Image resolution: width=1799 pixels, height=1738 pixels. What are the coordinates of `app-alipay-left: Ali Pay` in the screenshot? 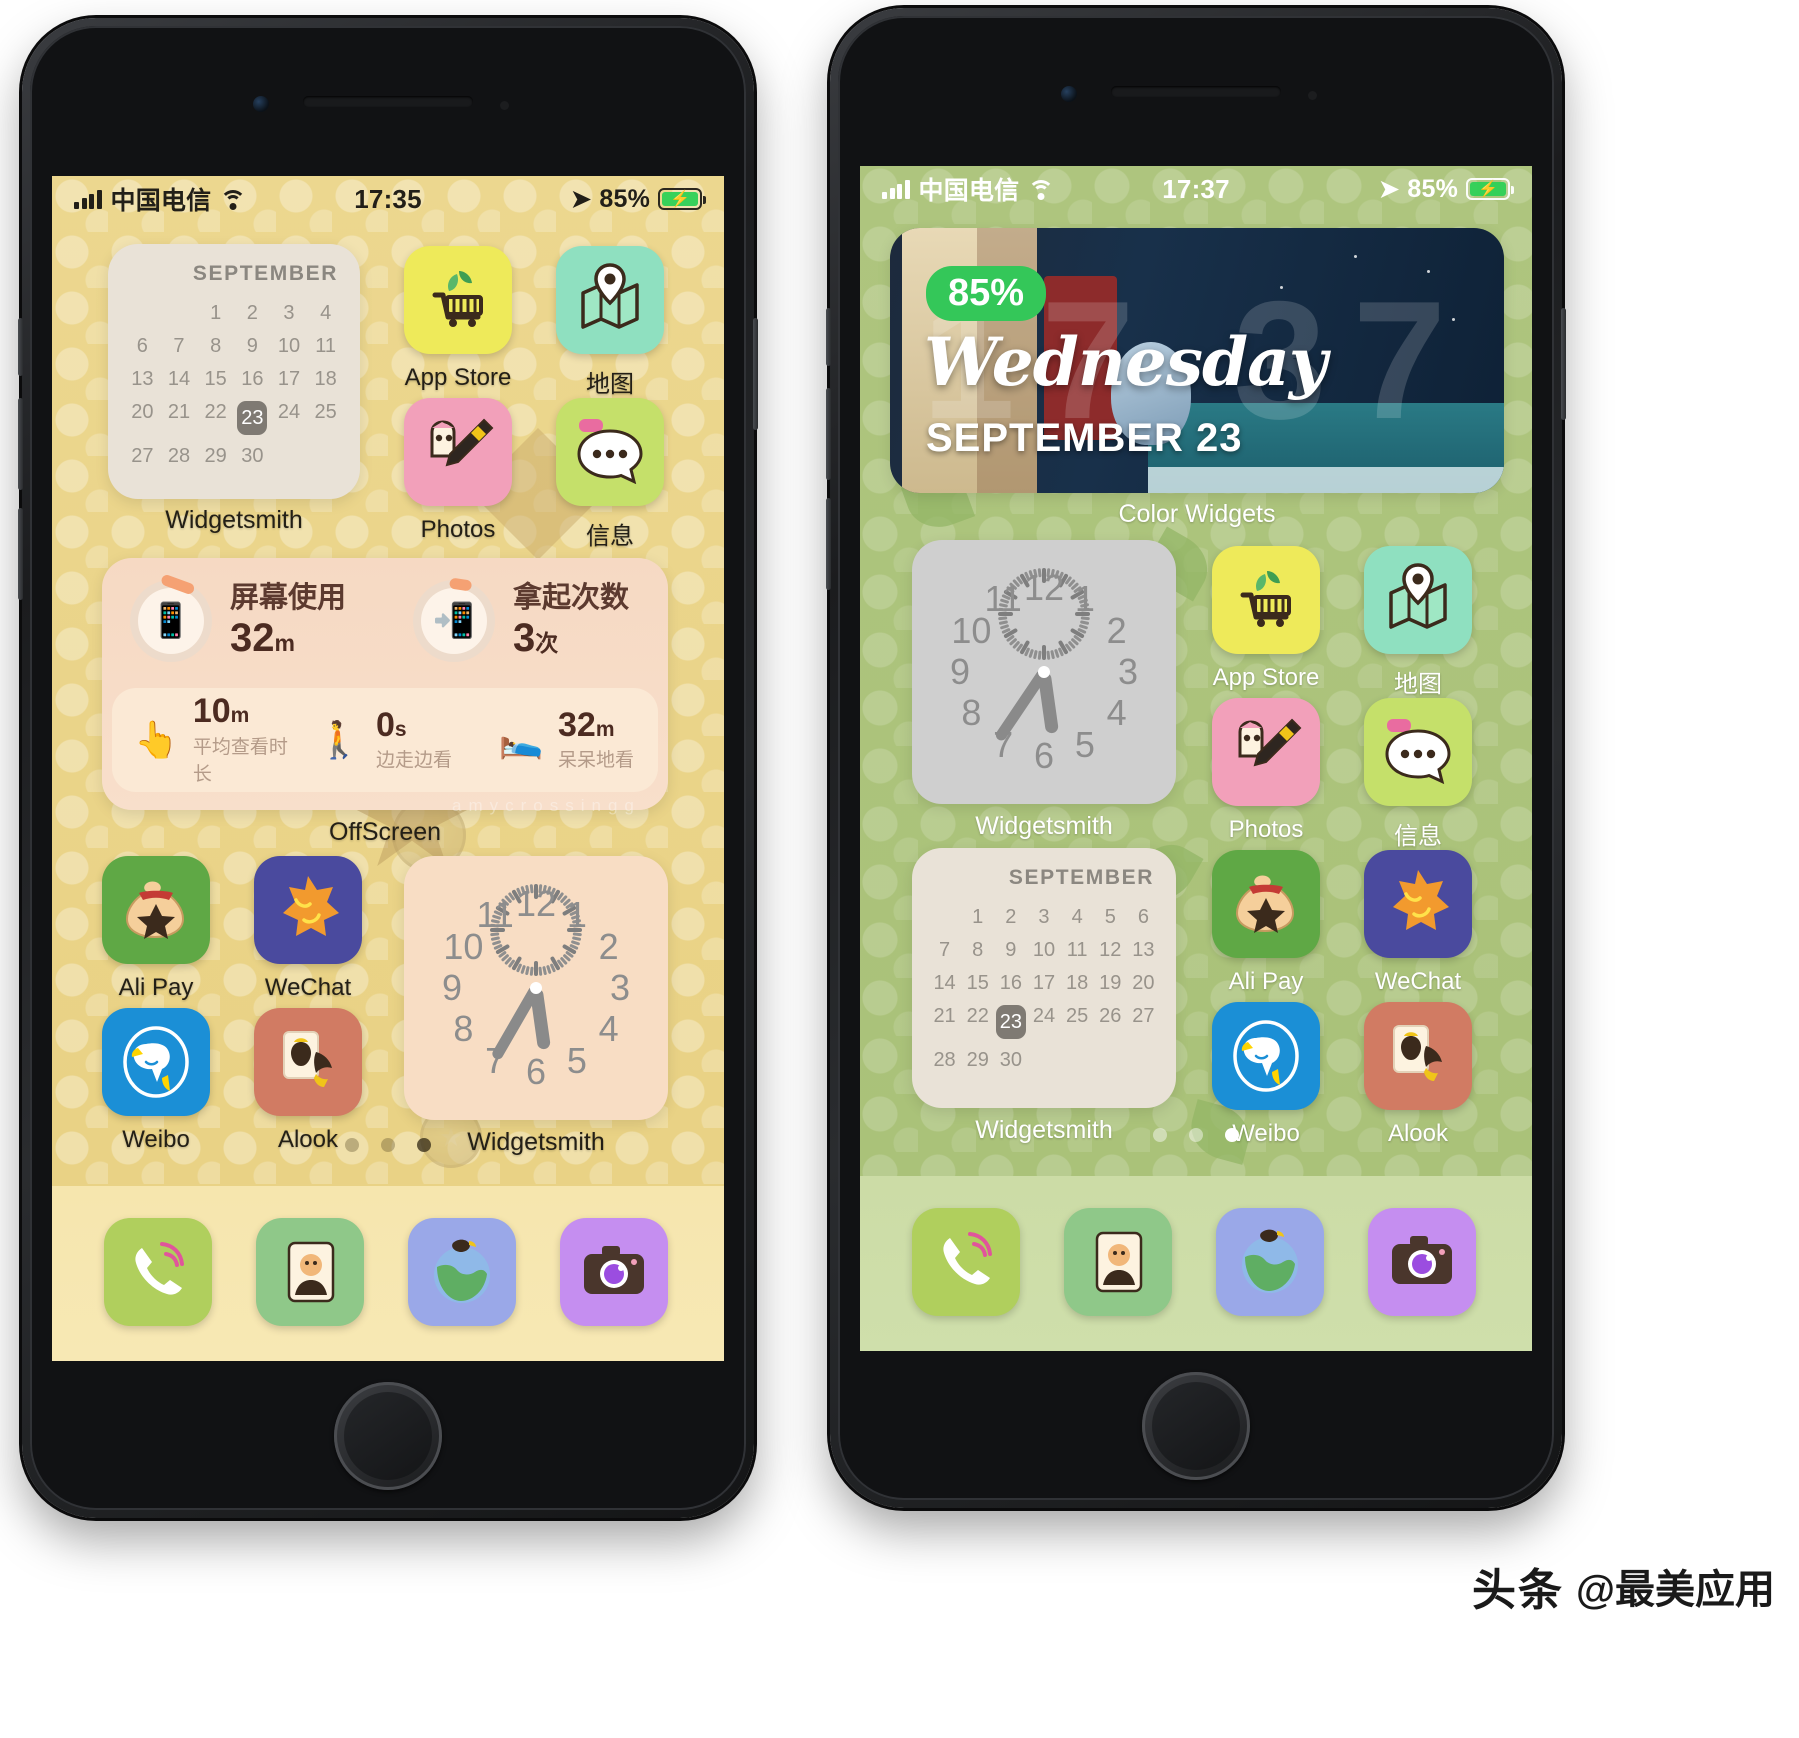 It's located at (156, 929).